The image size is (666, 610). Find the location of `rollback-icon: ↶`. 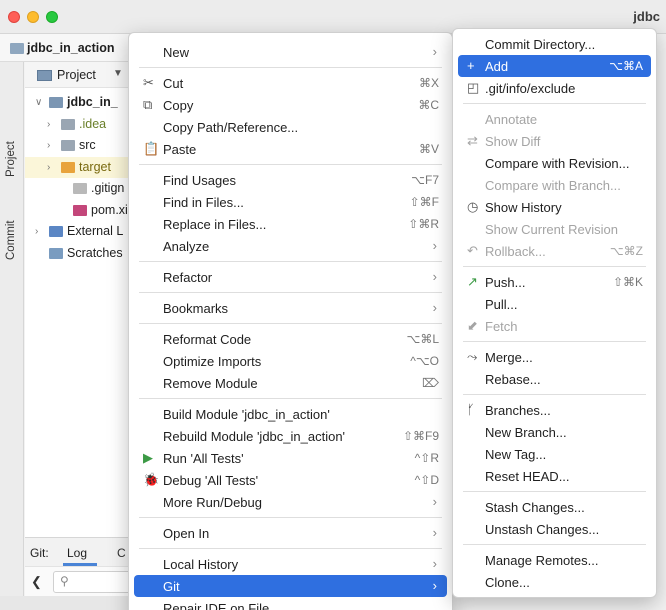

rollback-icon: ↶ is located at coordinates (472, 250).